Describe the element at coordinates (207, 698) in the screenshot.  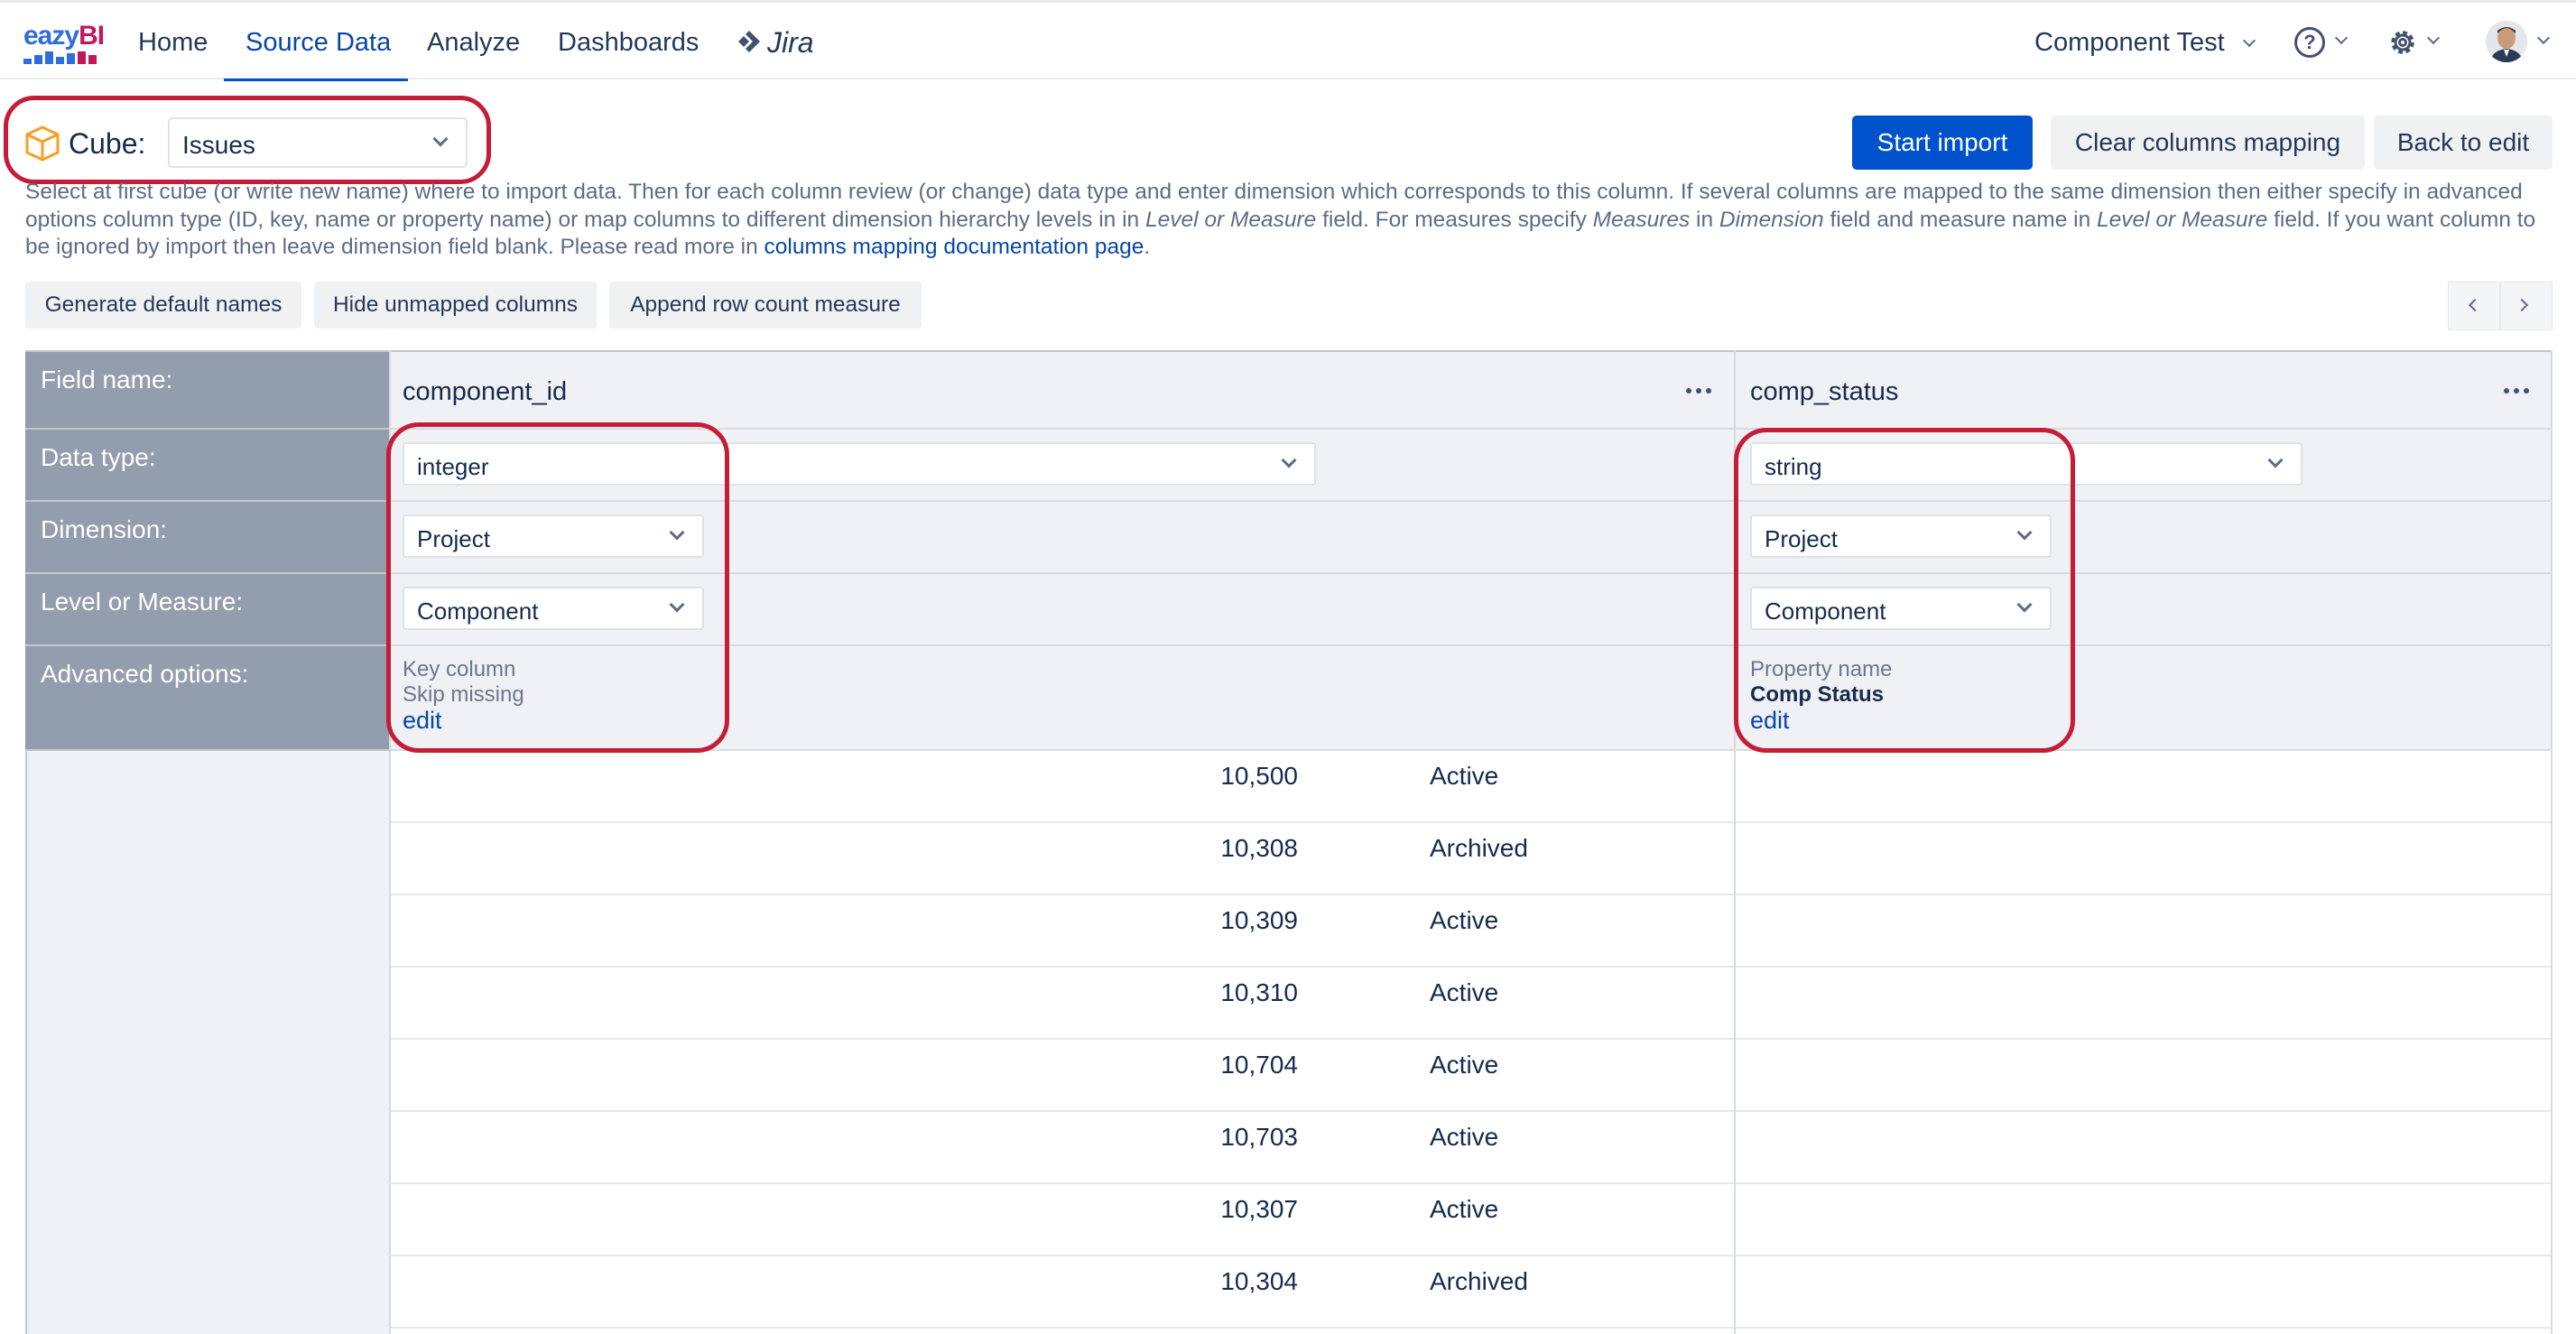
I see `label-advanced-options: Advanced options:` at that location.